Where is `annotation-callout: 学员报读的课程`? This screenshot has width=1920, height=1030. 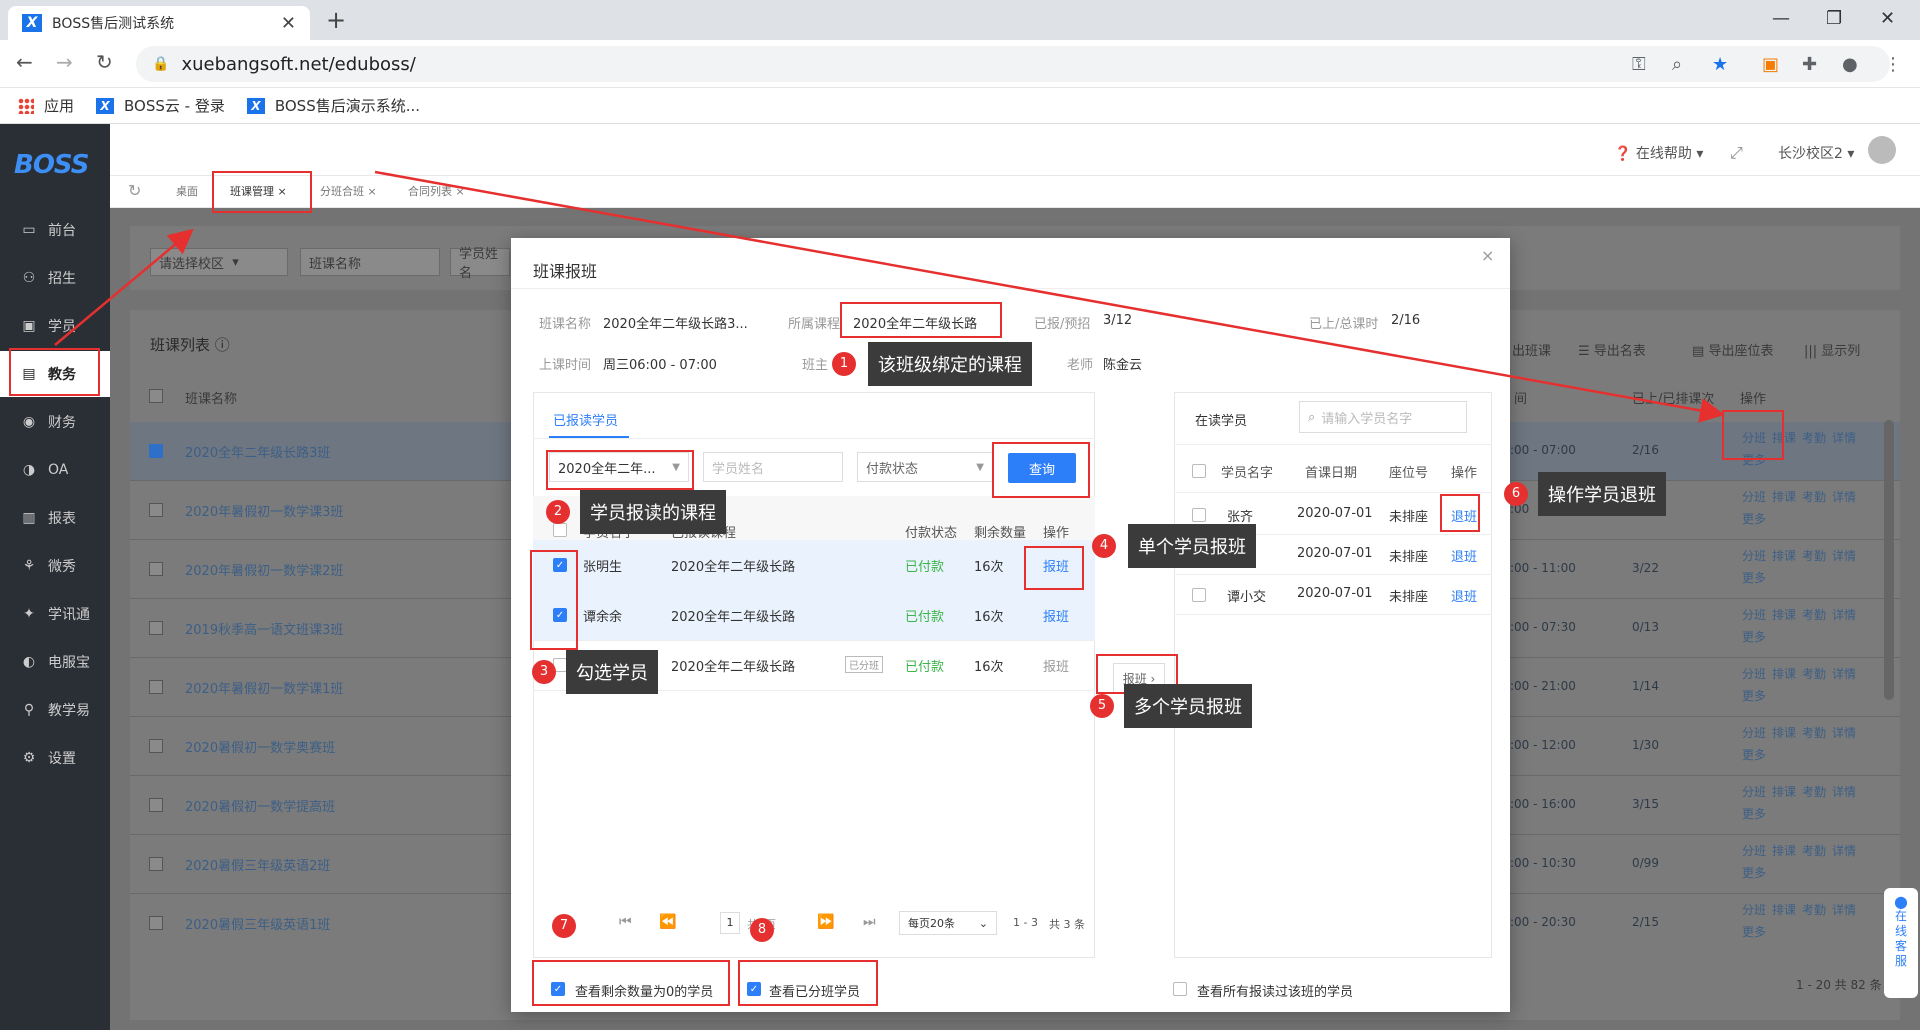
annotation-callout: 学员报读的课程 is located at coordinates (653, 512).